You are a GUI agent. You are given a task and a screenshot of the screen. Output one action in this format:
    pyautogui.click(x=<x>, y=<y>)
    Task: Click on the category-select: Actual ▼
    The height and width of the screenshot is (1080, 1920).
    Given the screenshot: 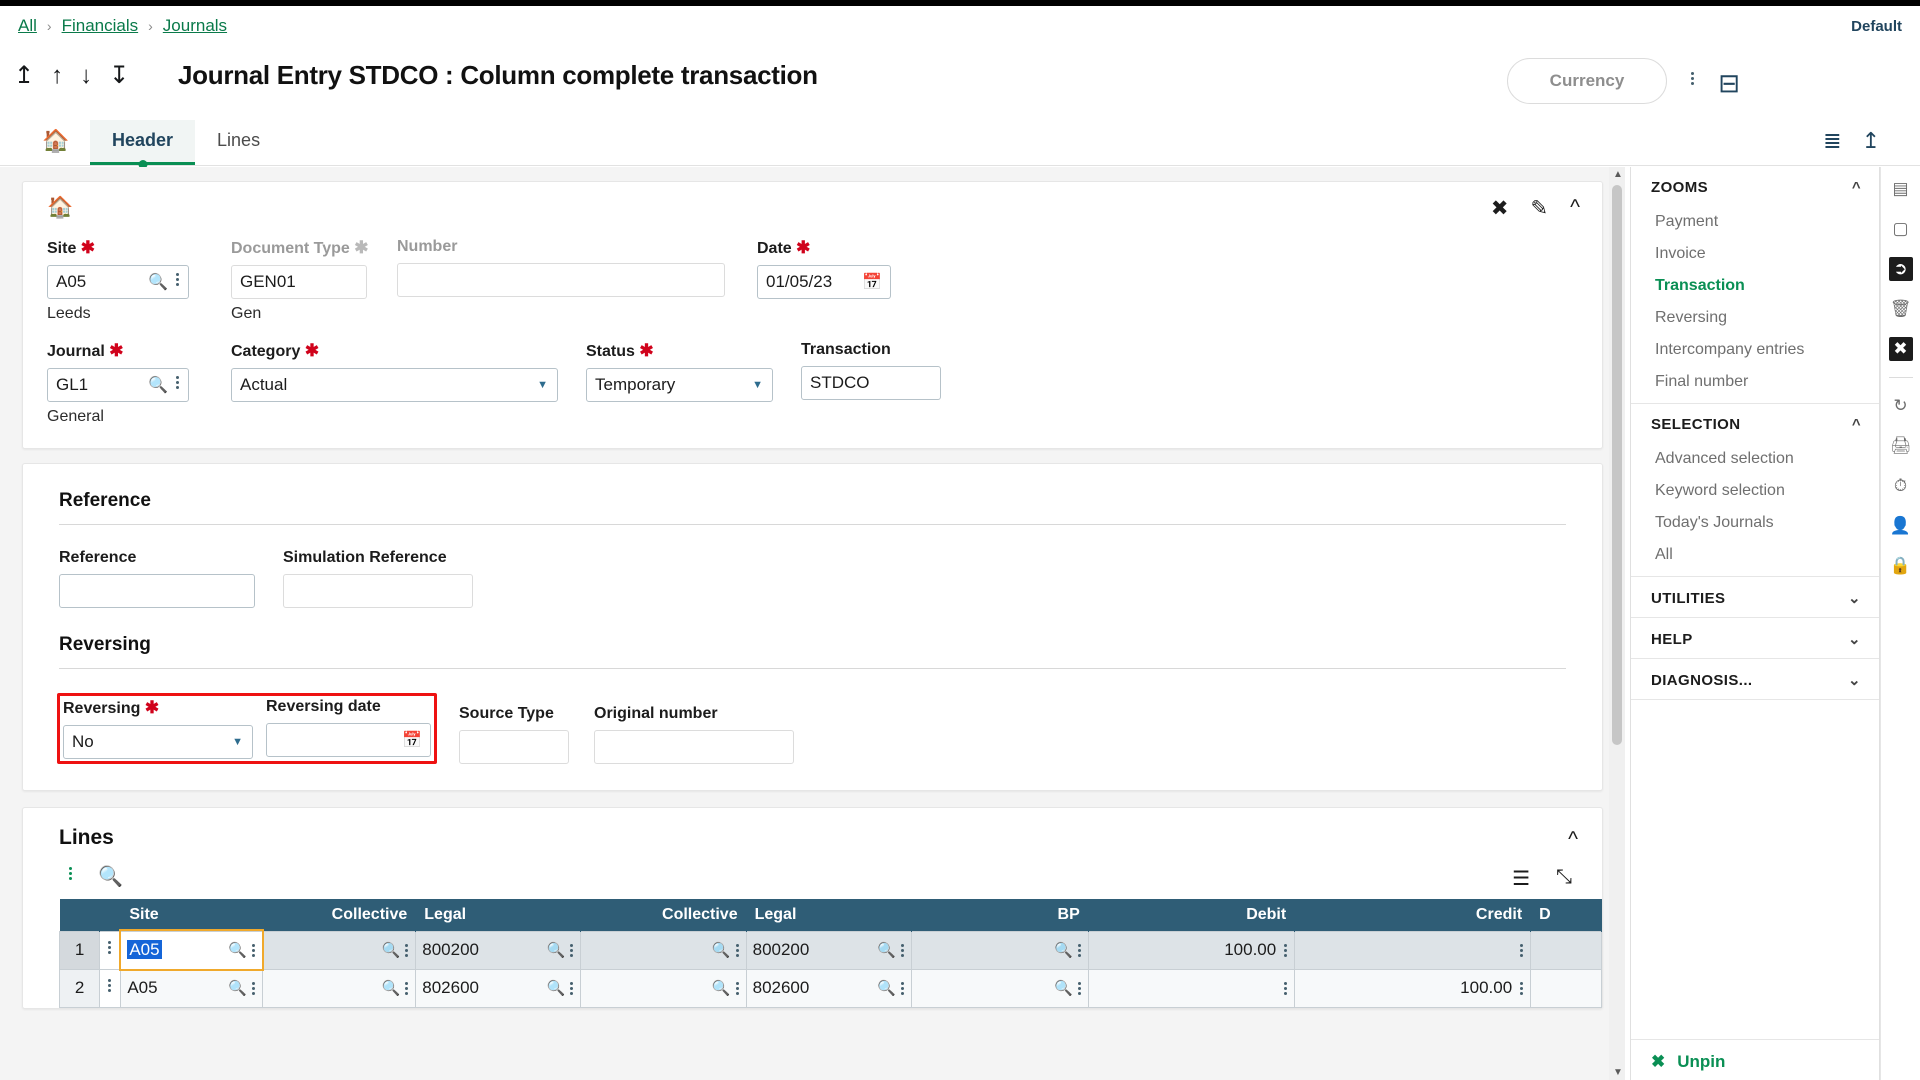 What is the action you would take?
    pyautogui.click(x=394, y=385)
    